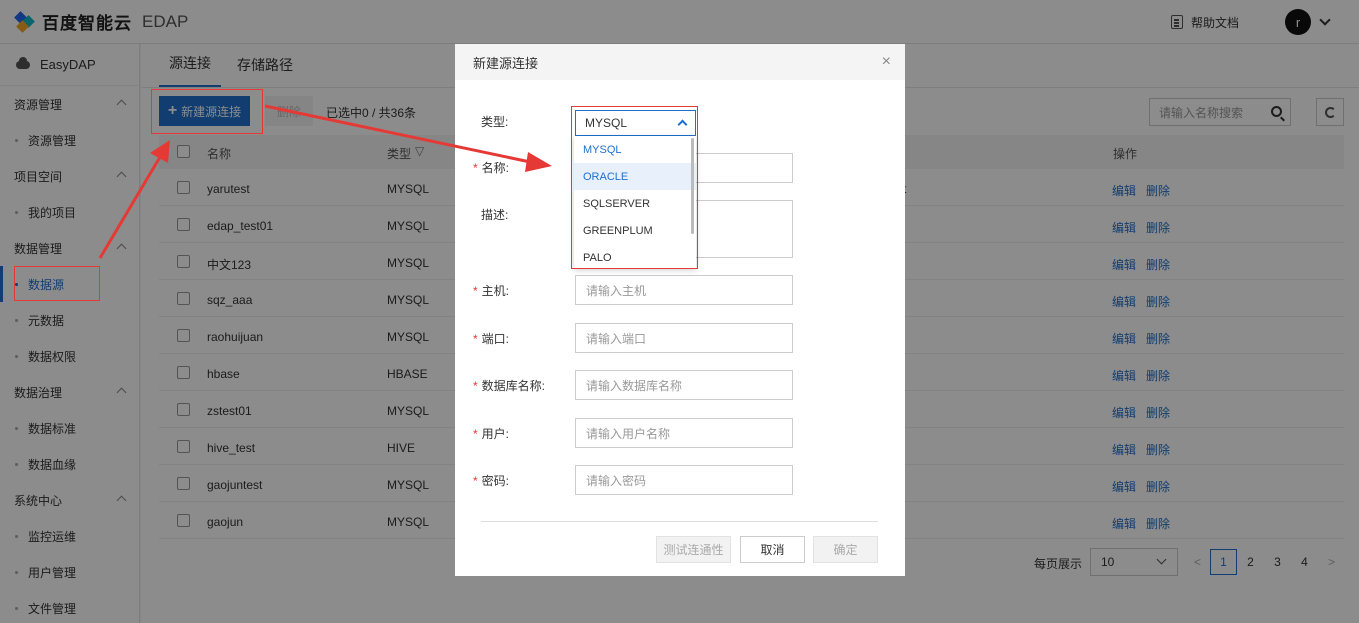 The image size is (1359, 623). I want to click on annotation-box-new-button, so click(207, 111).